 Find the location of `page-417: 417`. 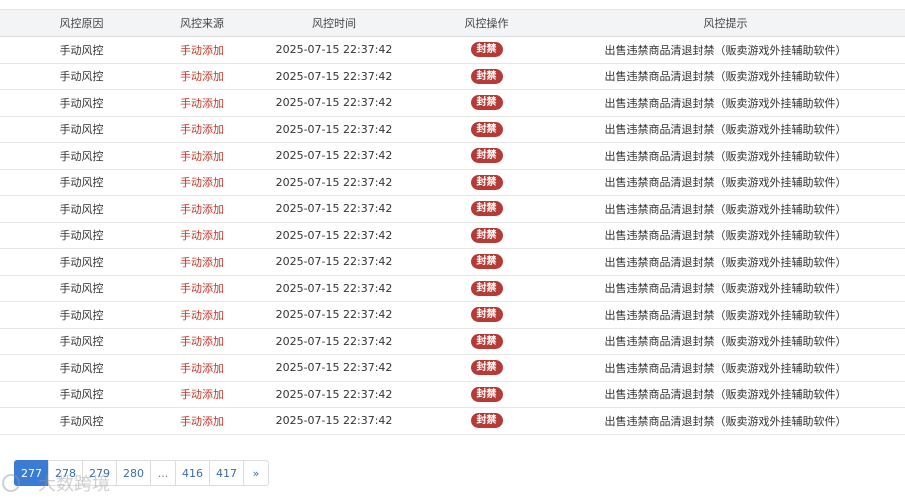

page-417: 417 is located at coordinates (226, 473).